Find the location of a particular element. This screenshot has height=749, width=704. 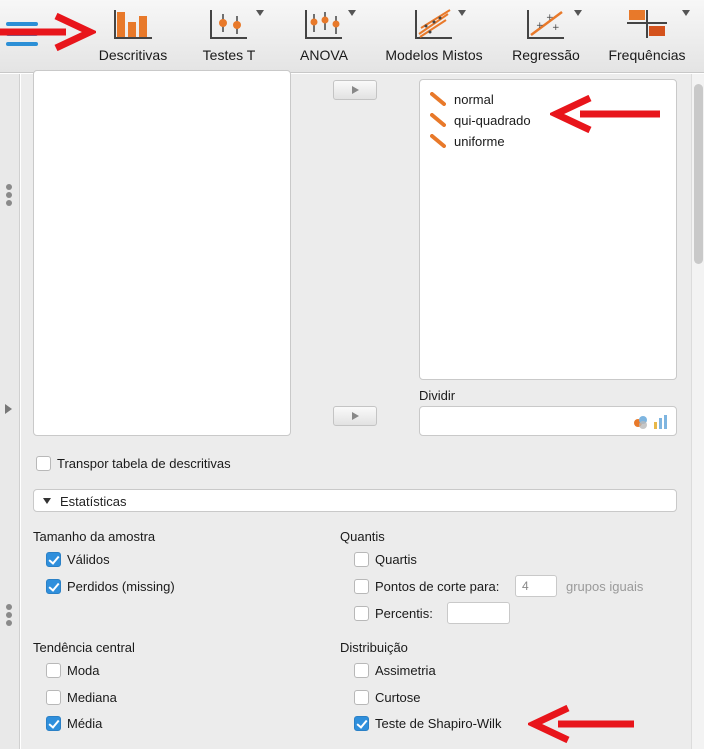

distribution-heading: Distribuição is located at coordinates (374, 647).